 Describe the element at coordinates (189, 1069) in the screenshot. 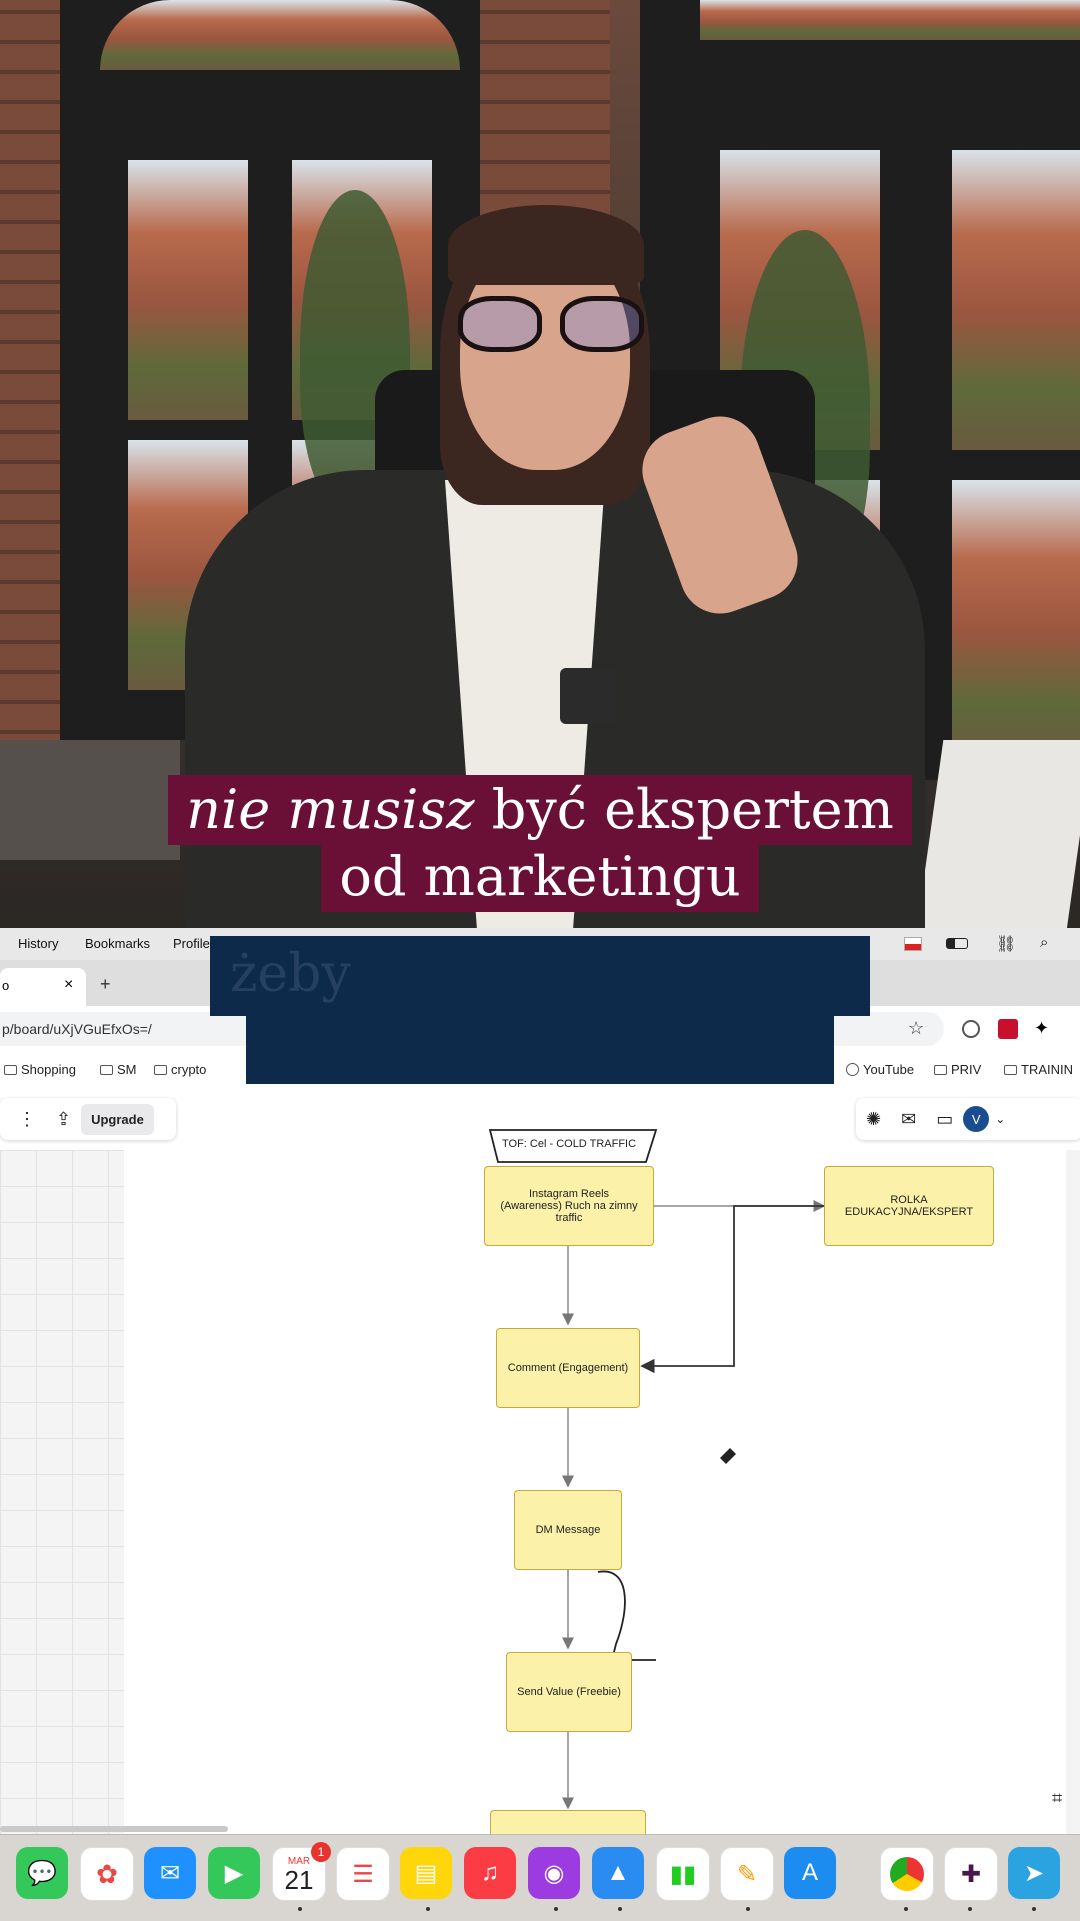

I see `bookmark-label: crypto` at that location.